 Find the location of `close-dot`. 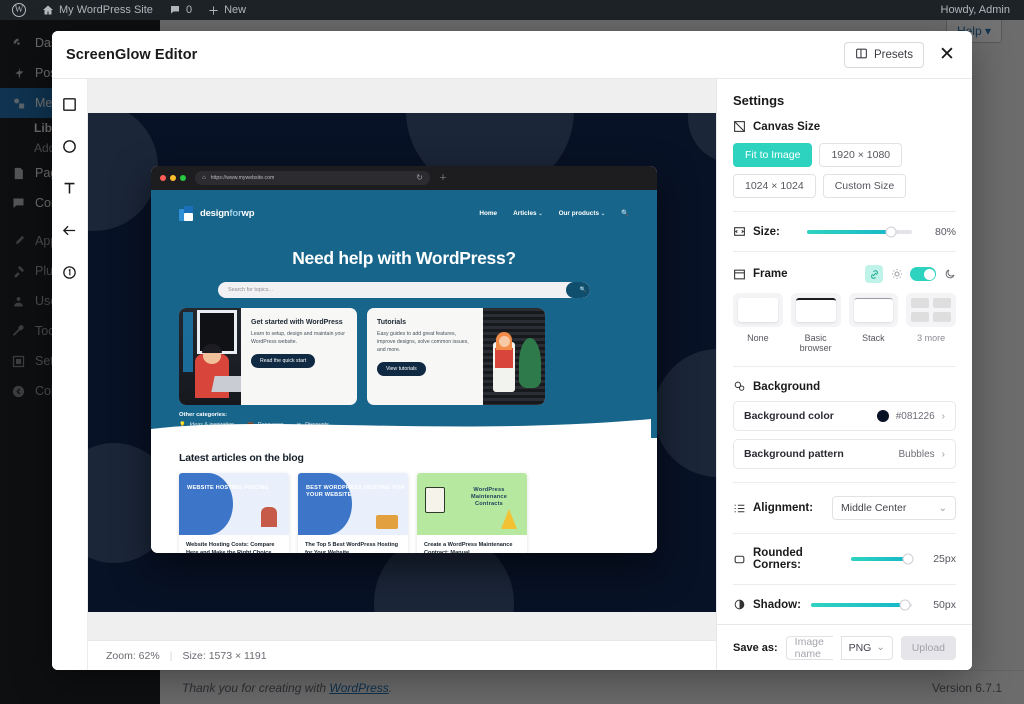

close-dot is located at coordinates (163, 178).